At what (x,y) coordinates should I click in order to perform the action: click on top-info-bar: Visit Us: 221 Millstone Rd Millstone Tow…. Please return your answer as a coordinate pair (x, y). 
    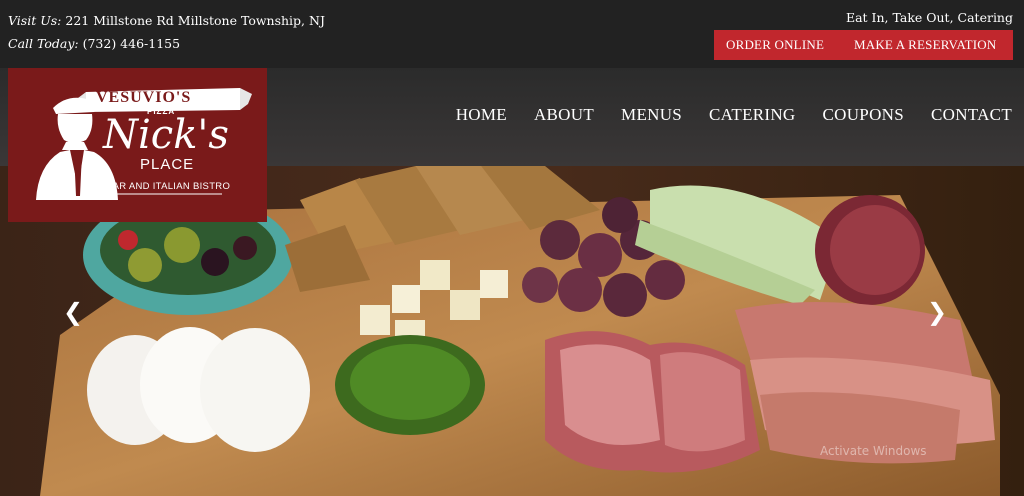
    Looking at the image, I should click on (512, 34).